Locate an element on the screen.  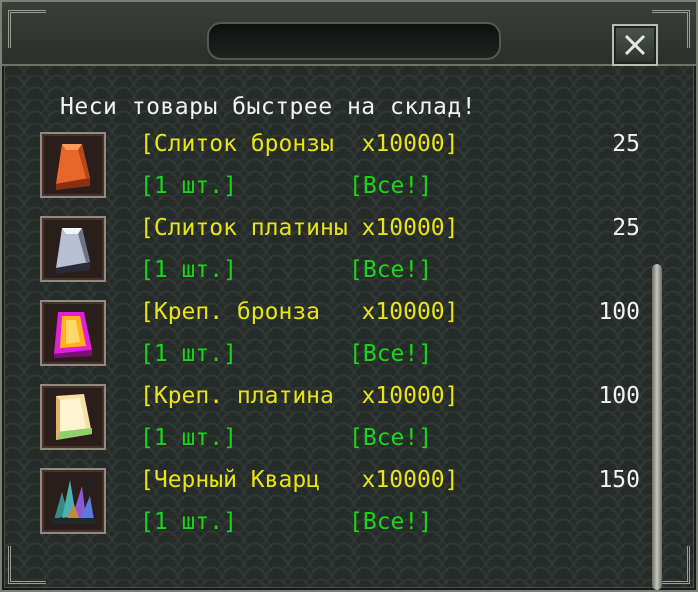
black-quartz-icon is located at coordinates (73, 501).